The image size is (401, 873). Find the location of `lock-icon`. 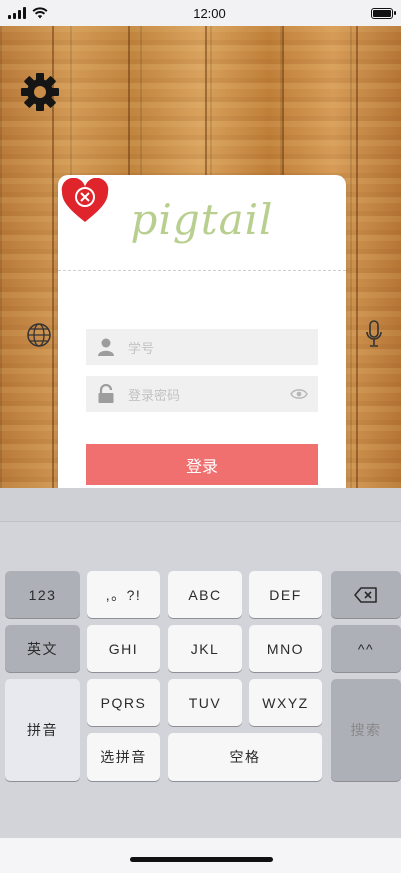

lock-icon is located at coordinates (106, 394).